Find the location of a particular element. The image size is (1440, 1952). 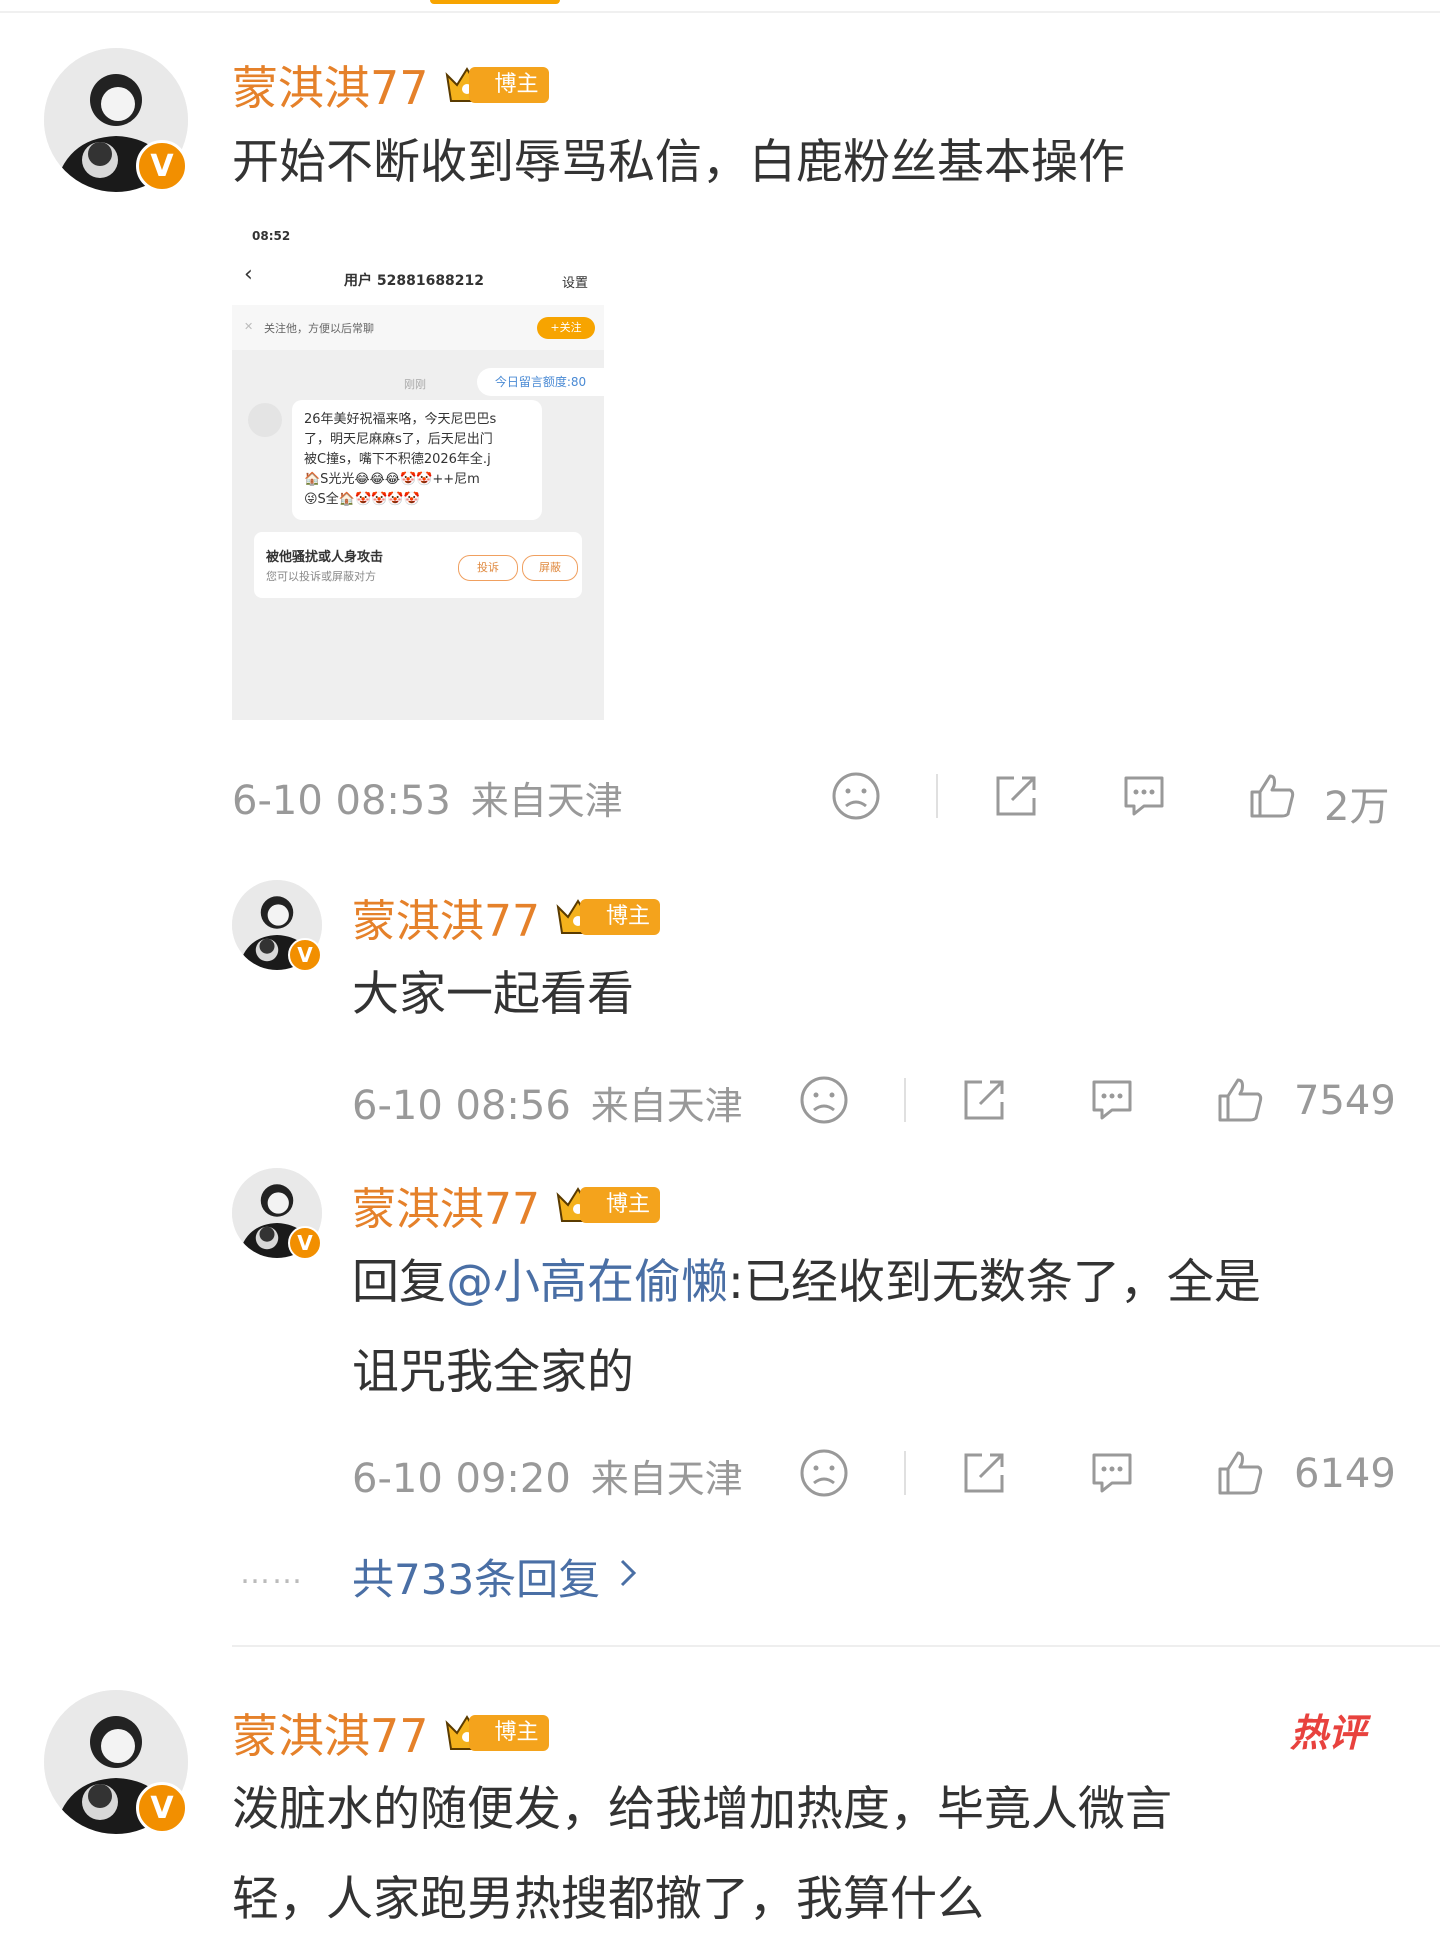

reply-meta: 6-10 08:56 来自天津 is located at coordinates (547, 1102).